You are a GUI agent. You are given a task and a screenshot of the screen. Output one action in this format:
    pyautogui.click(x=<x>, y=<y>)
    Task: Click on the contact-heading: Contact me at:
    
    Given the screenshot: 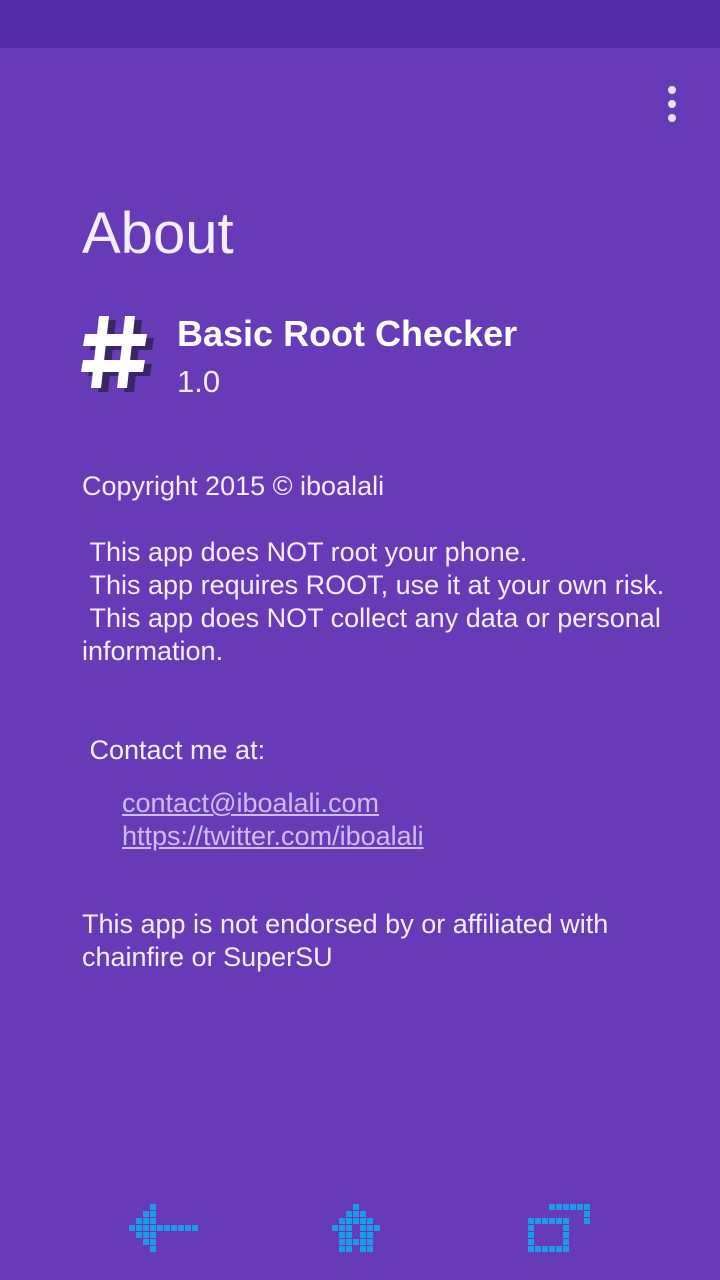 What is the action you would take?
    pyautogui.click(x=174, y=750)
    